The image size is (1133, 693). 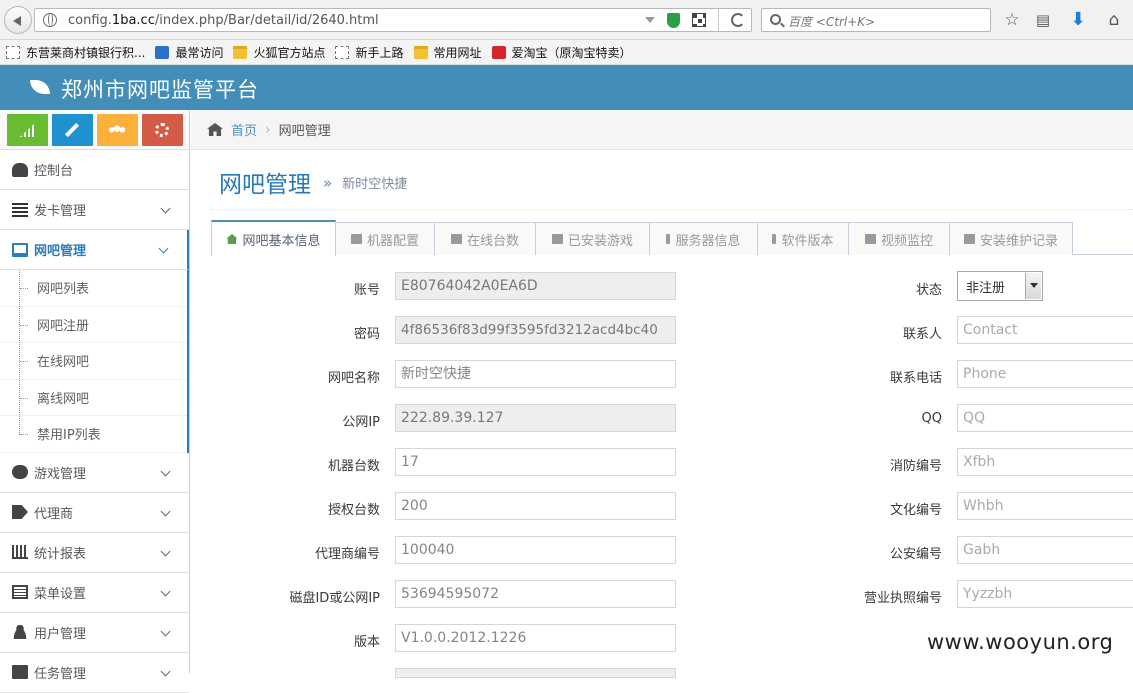 I want to click on page-title: 网吧管理, so click(x=265, y=185).